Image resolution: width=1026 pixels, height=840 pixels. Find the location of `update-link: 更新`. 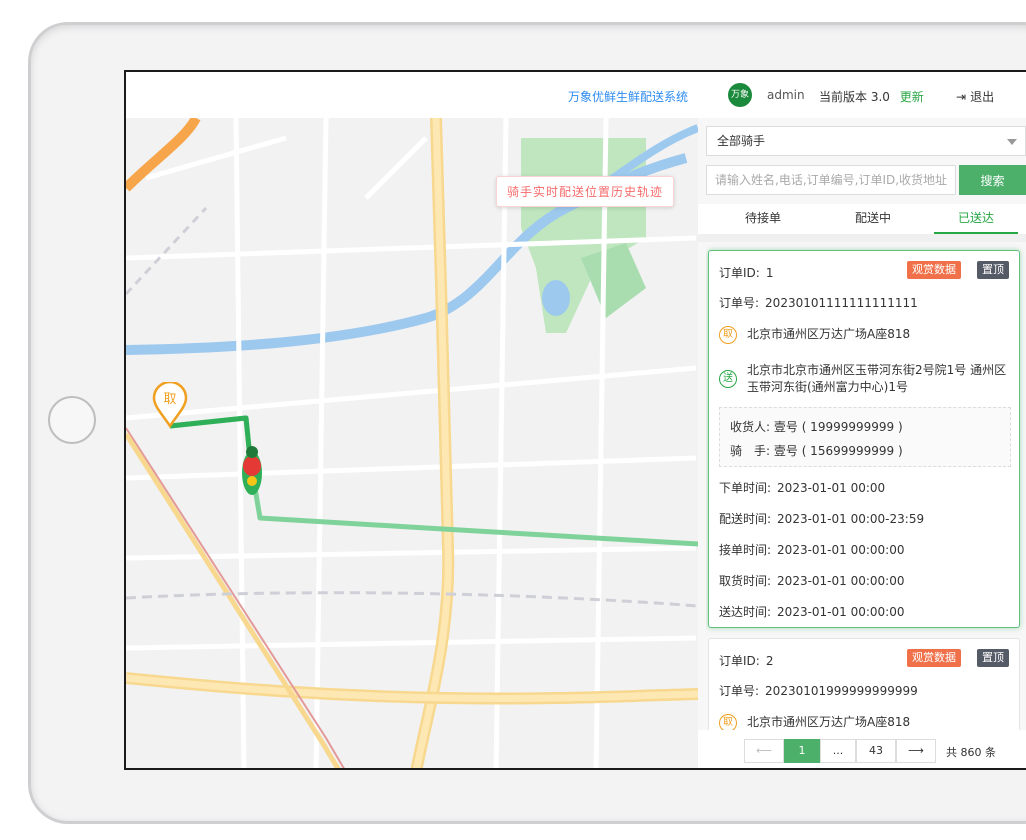

update-link: 更新 is located at coordinates (912, 97).